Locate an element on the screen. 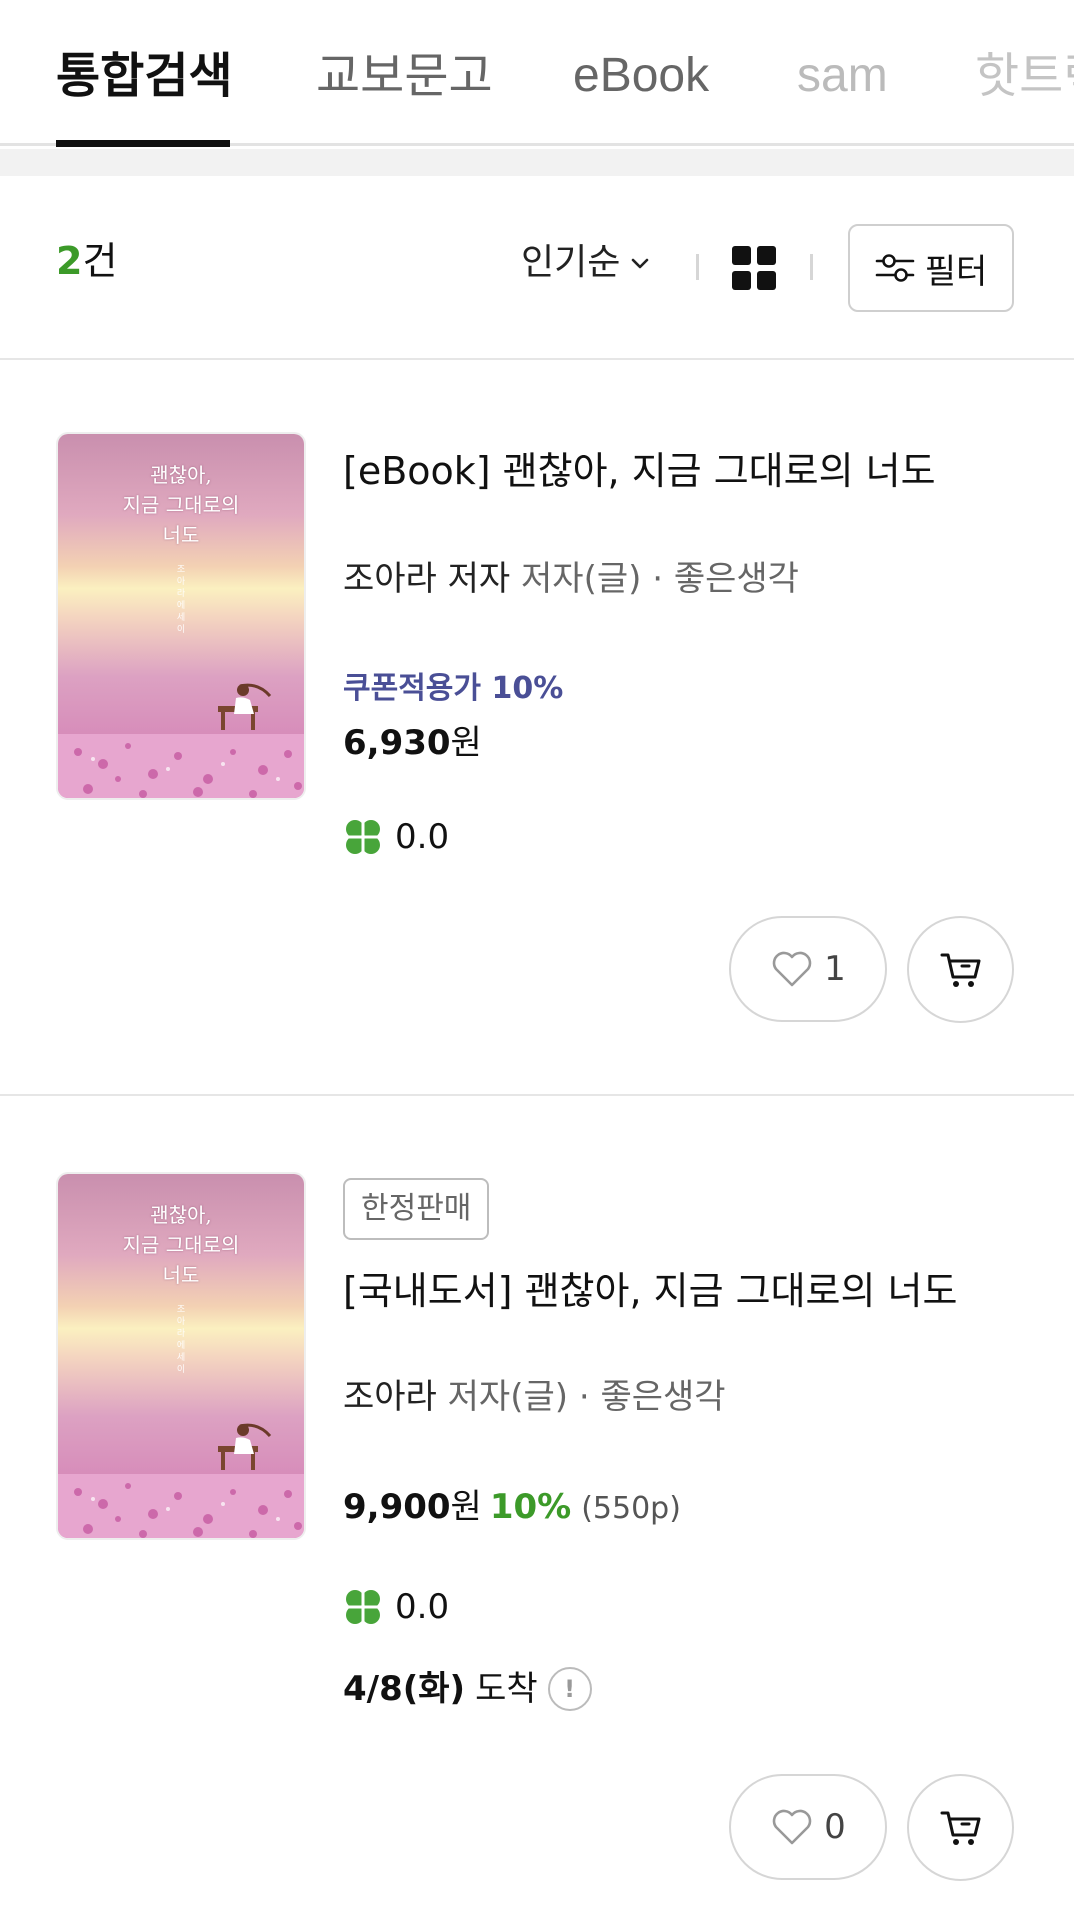  result-count: 2건 is located at coordinates (86, 261).